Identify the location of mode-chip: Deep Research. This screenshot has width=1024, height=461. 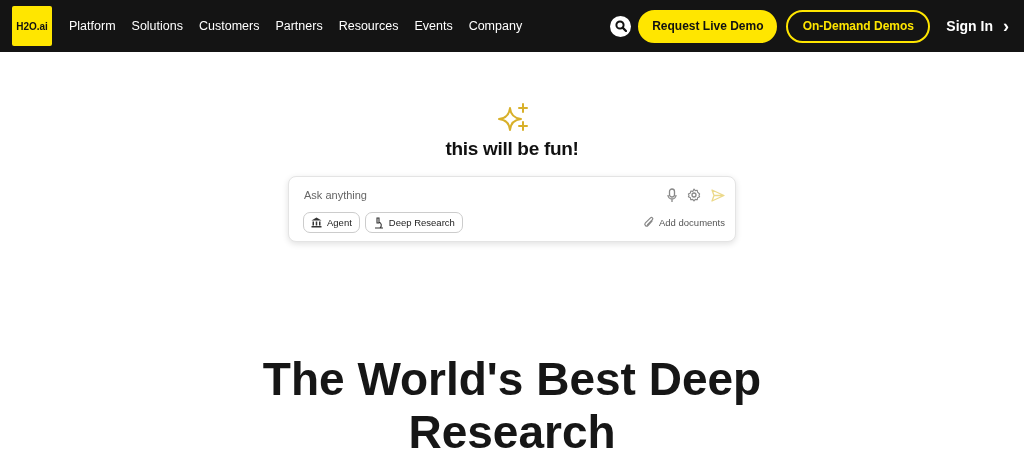
(413, 222).